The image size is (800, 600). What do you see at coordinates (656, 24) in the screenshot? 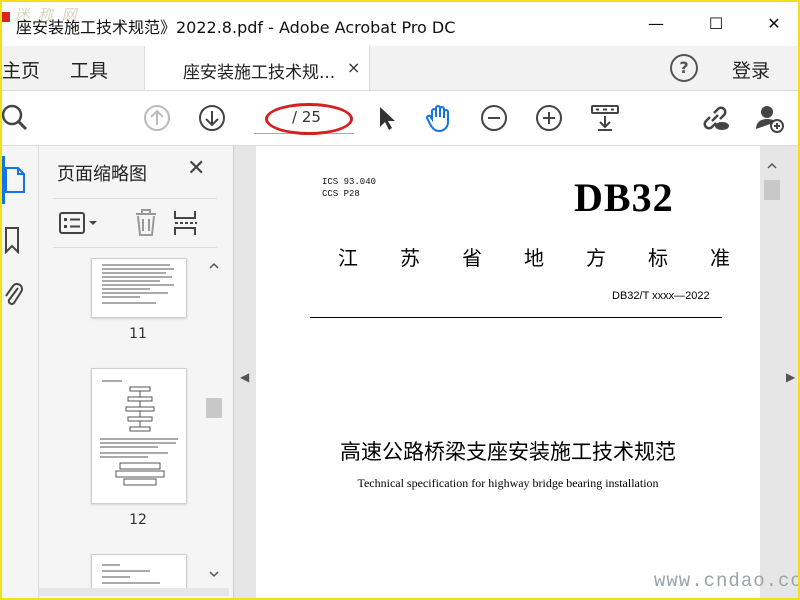
I see `minimize-button: —` at bounding box center [656, 24].